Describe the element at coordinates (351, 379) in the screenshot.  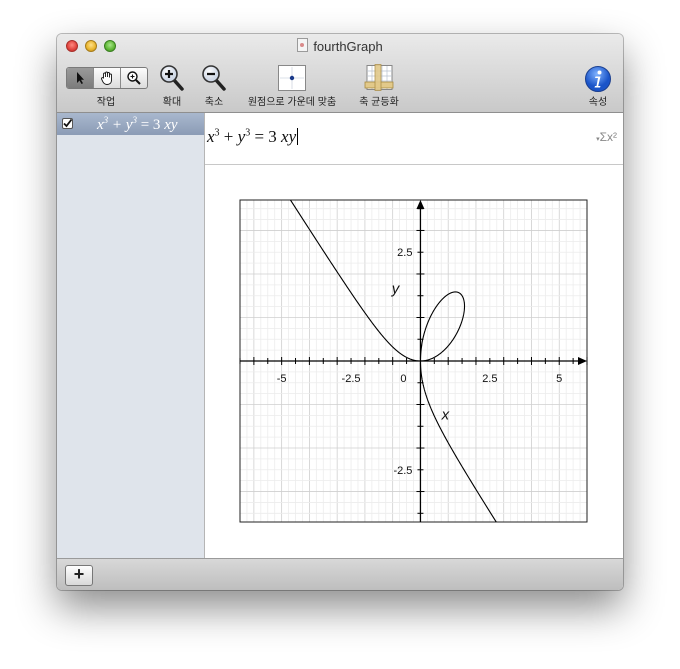
I see `x-tick-label: -2.5` at that location.